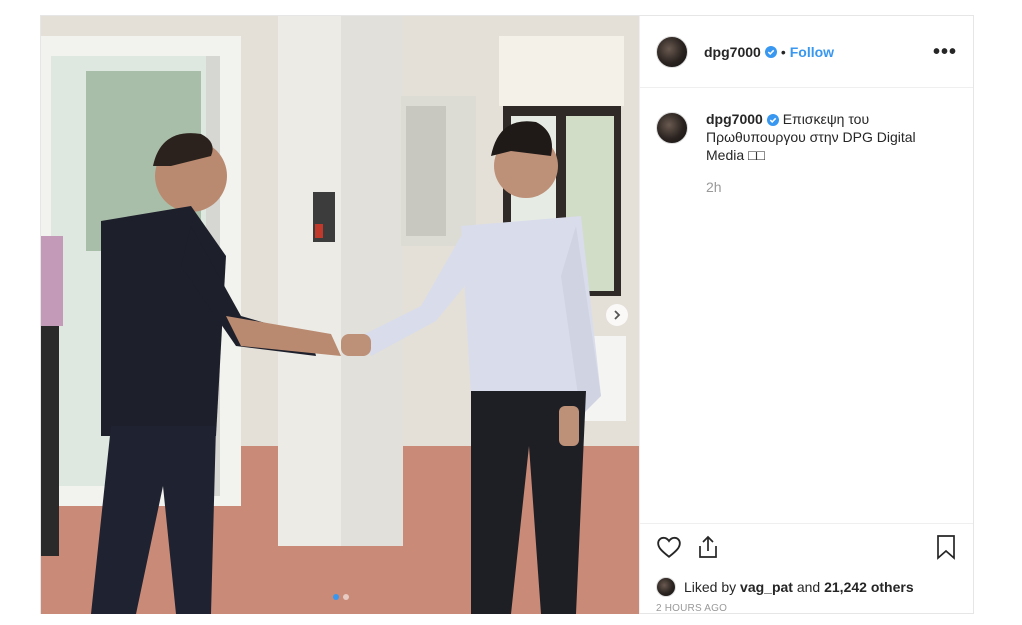  What do you see at coordinates (945, 52) in the screenshot?
I see `more-options-icon: •••` at bounding box center [945, 52].